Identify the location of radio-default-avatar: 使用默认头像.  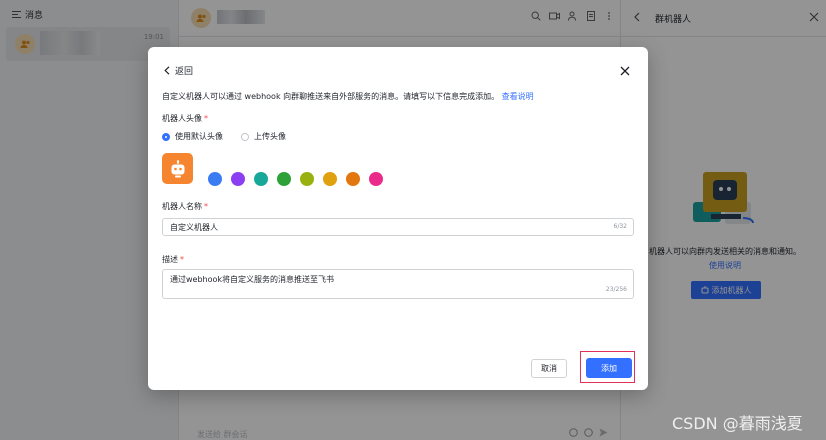
(192, 136).